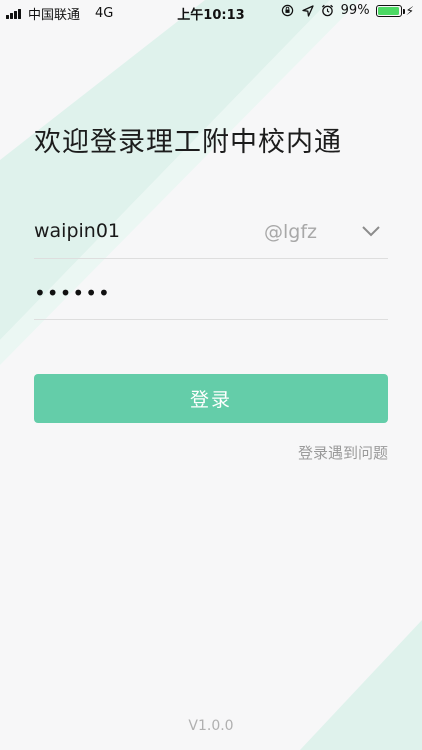  Describe the element at coordinates (211, 233) in the screenshot. I see `username-field: waipin01 @lgfz` at that location.